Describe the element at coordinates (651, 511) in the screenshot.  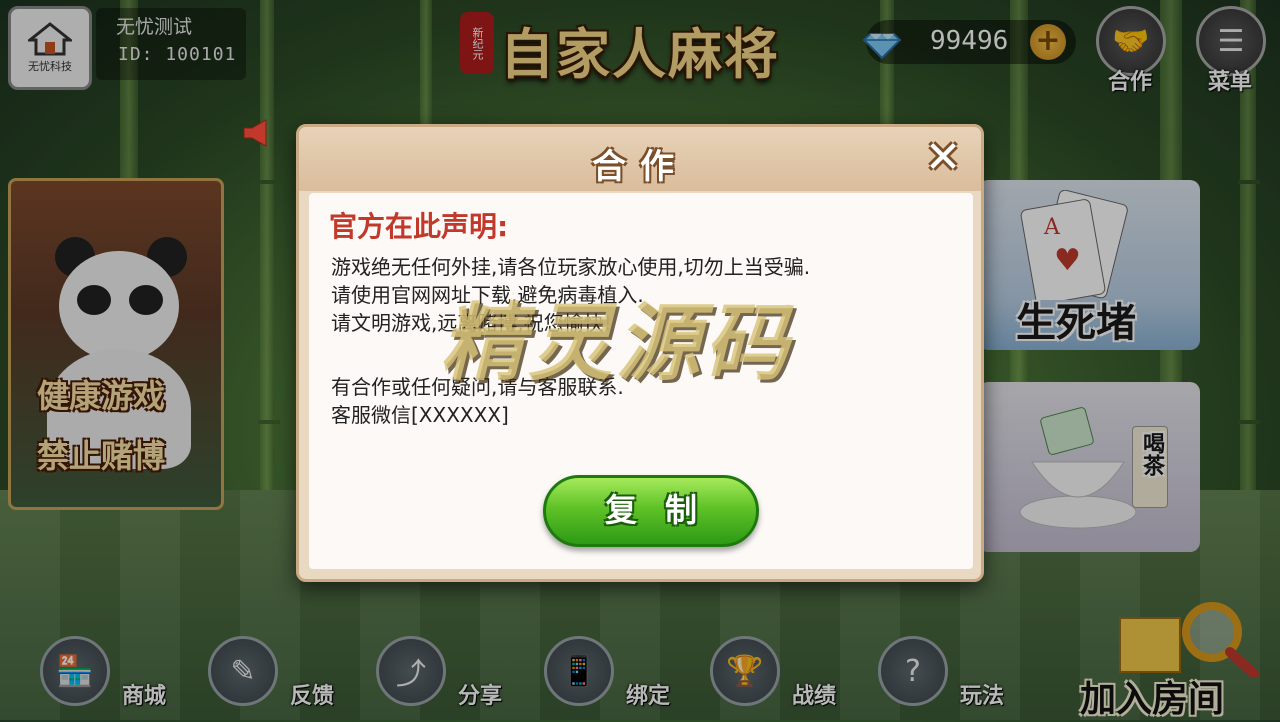
I see `copy-button: 复制` at that location.